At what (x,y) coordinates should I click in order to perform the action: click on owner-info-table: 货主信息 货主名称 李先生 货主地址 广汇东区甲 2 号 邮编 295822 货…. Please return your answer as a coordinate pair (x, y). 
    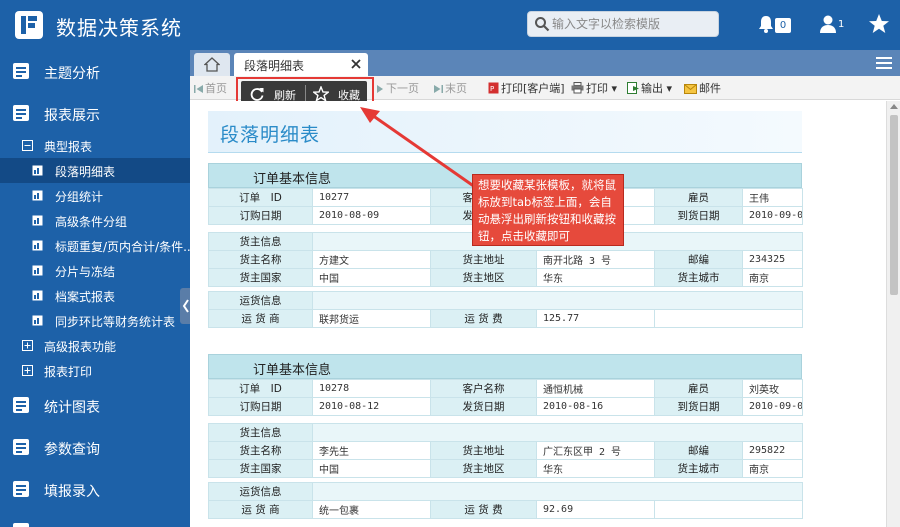
    Looking at the image, I should click on (506, 450).